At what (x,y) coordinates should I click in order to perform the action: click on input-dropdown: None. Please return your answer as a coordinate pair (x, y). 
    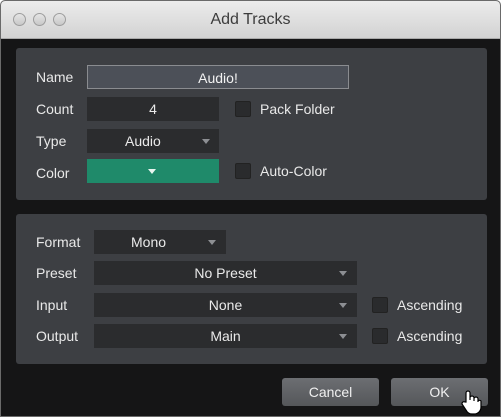
    Looking at the image, I should click on (225, 305).